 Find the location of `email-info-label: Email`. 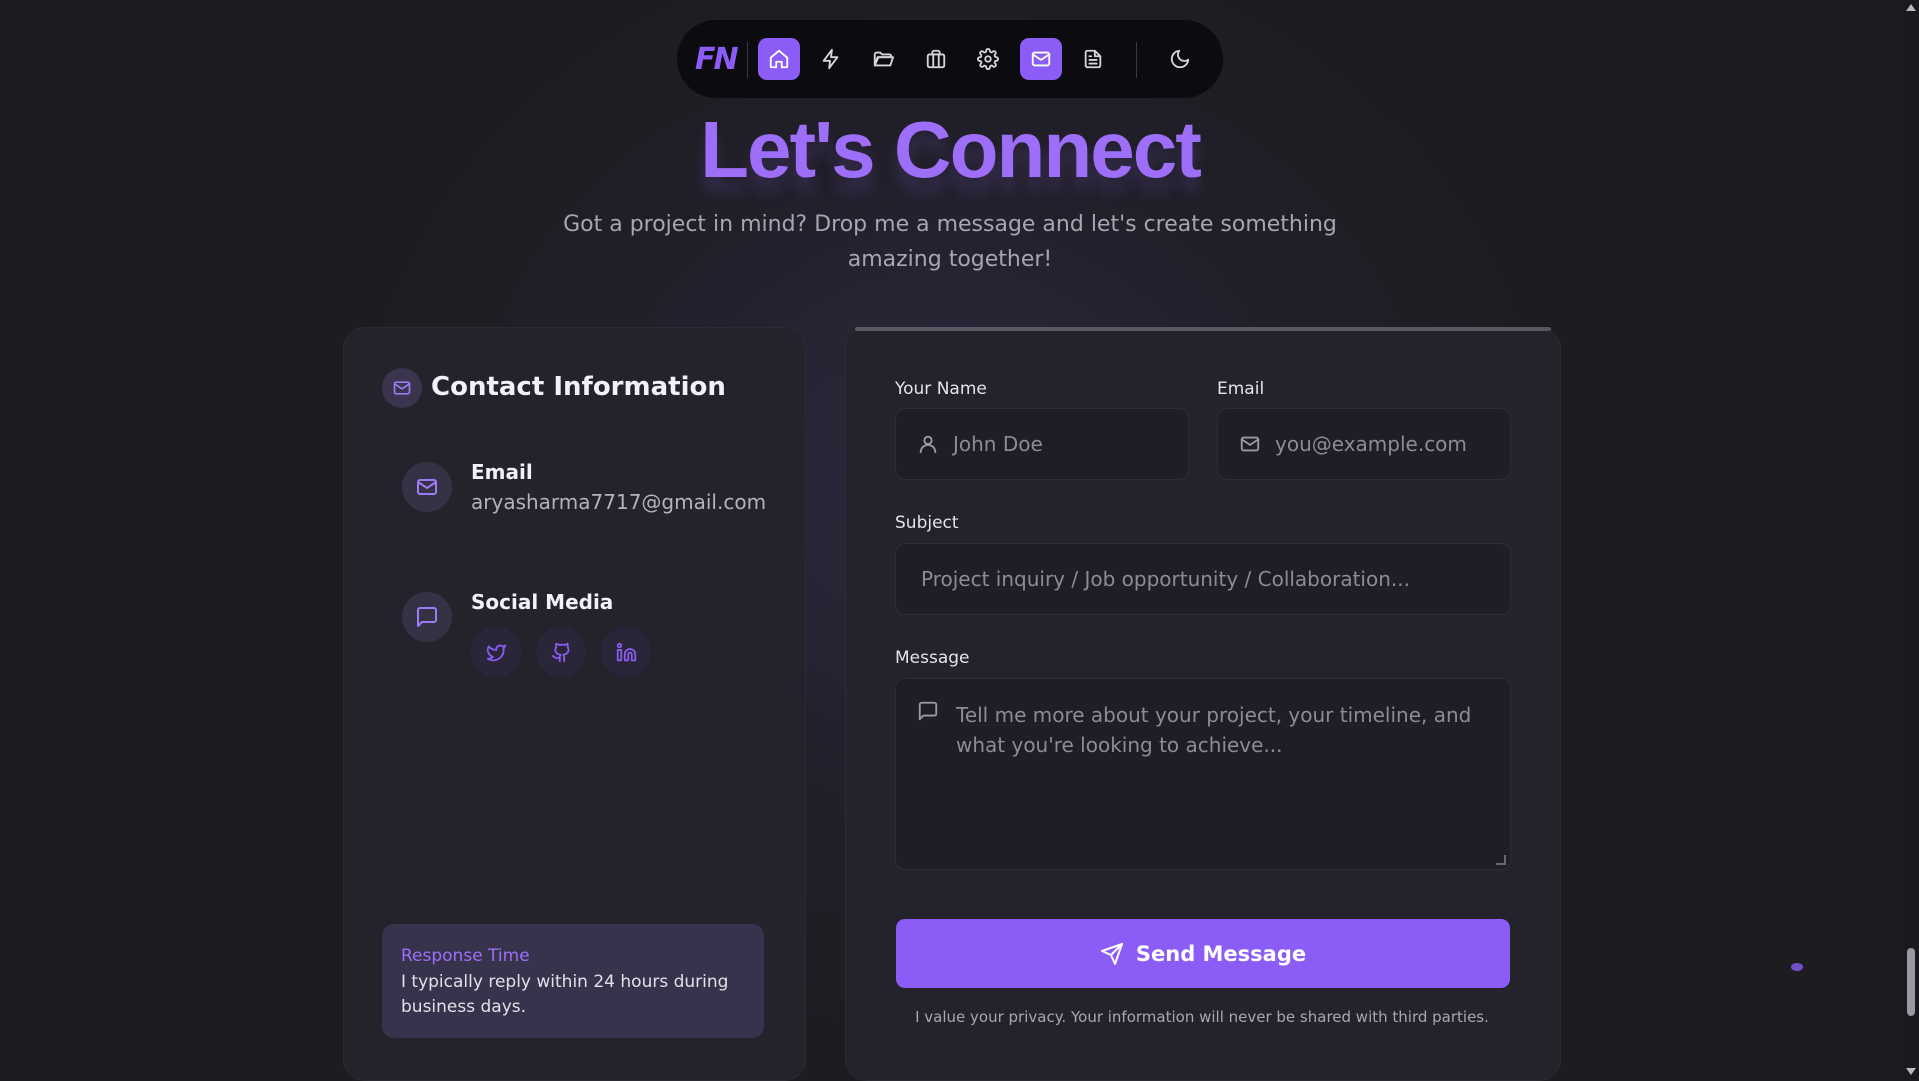

email-info-label: Email is located at coordinates (502, 472).